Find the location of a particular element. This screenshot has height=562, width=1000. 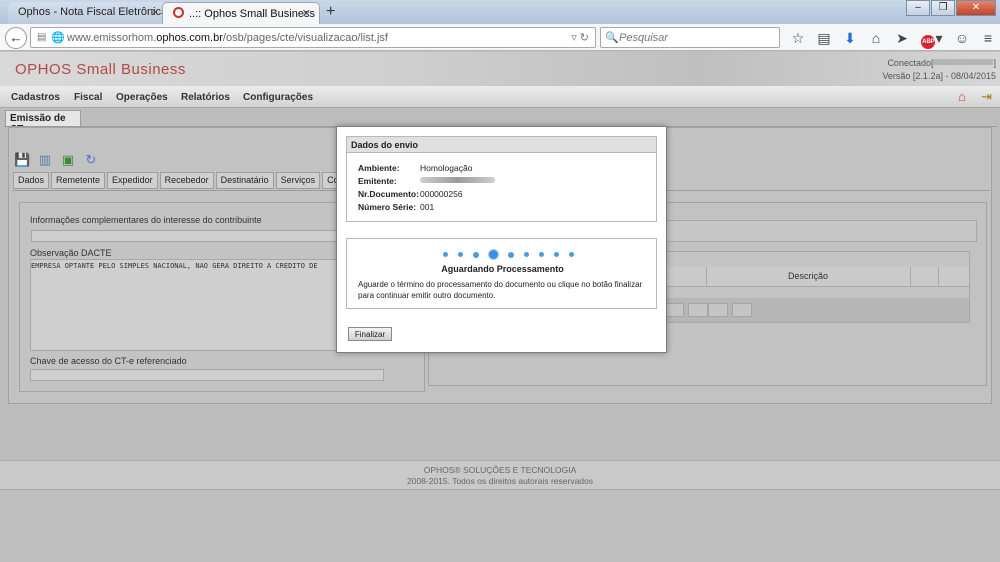

refresh-icon: ↻ is located at coordinates (91, 160).